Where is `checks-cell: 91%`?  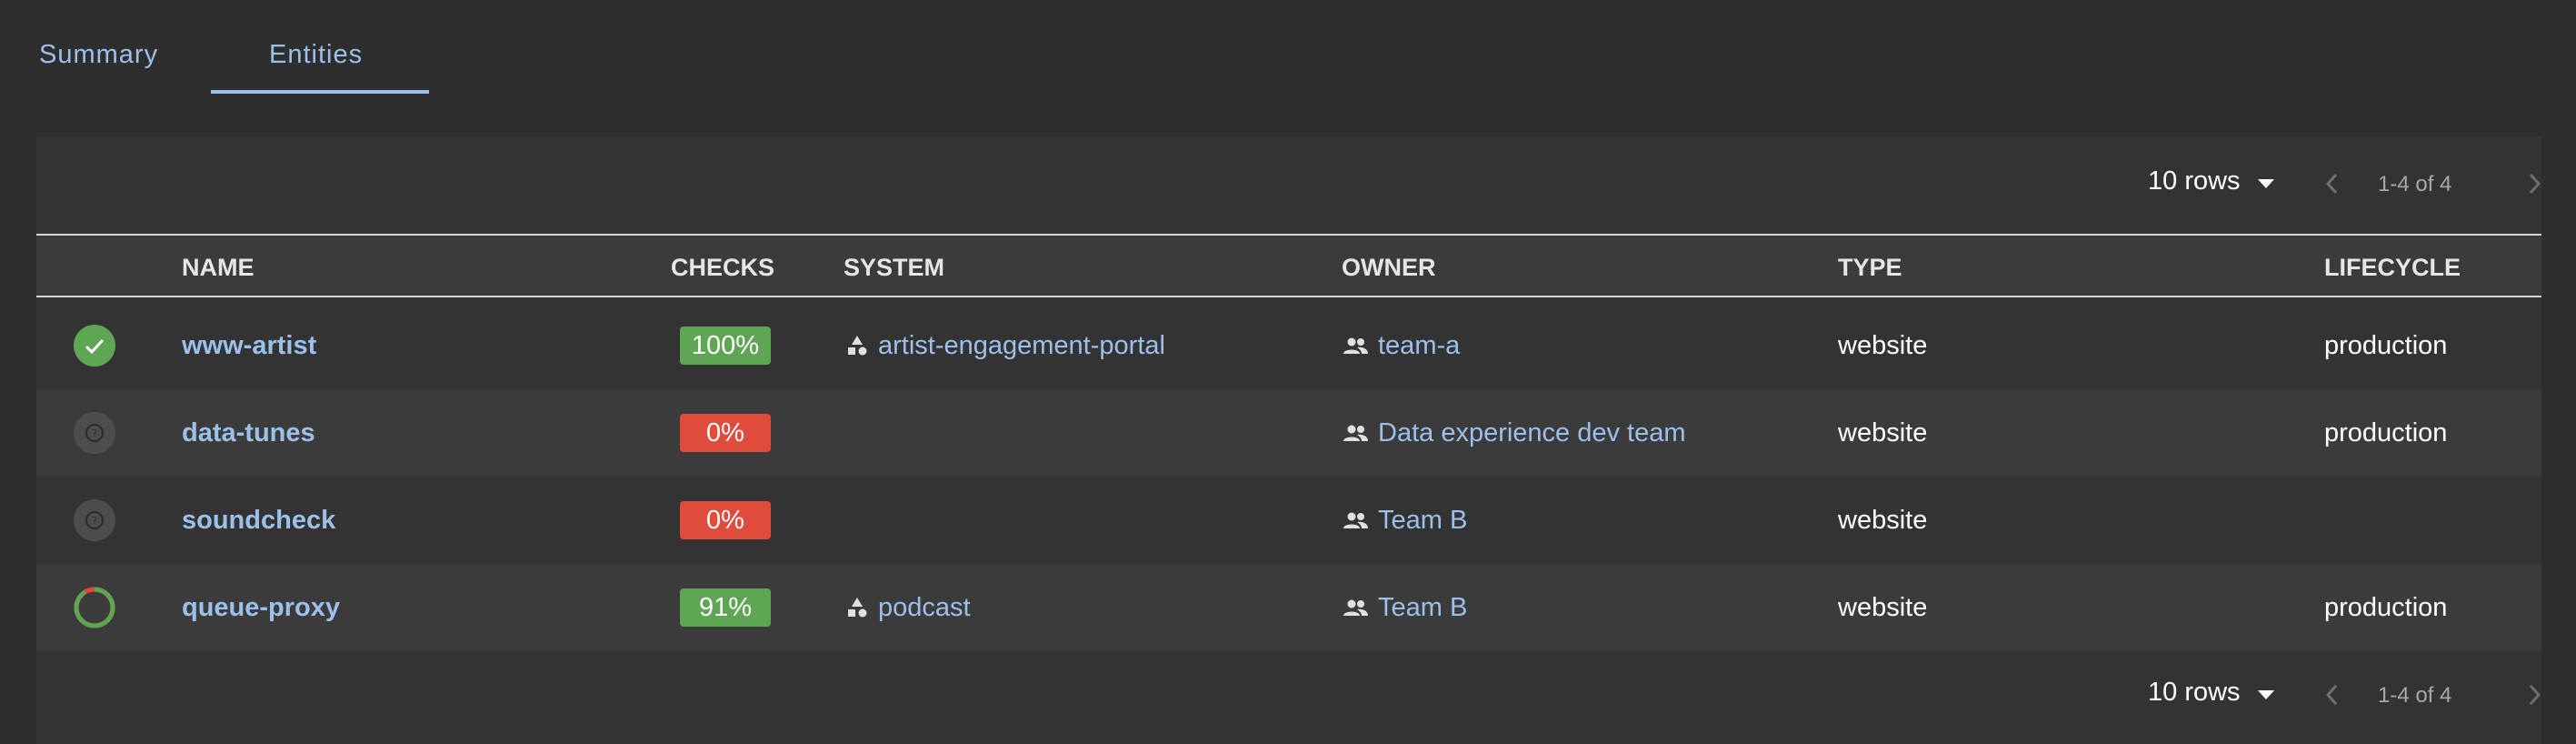
checks-cell: 91% is located at coordinates (725, 607).